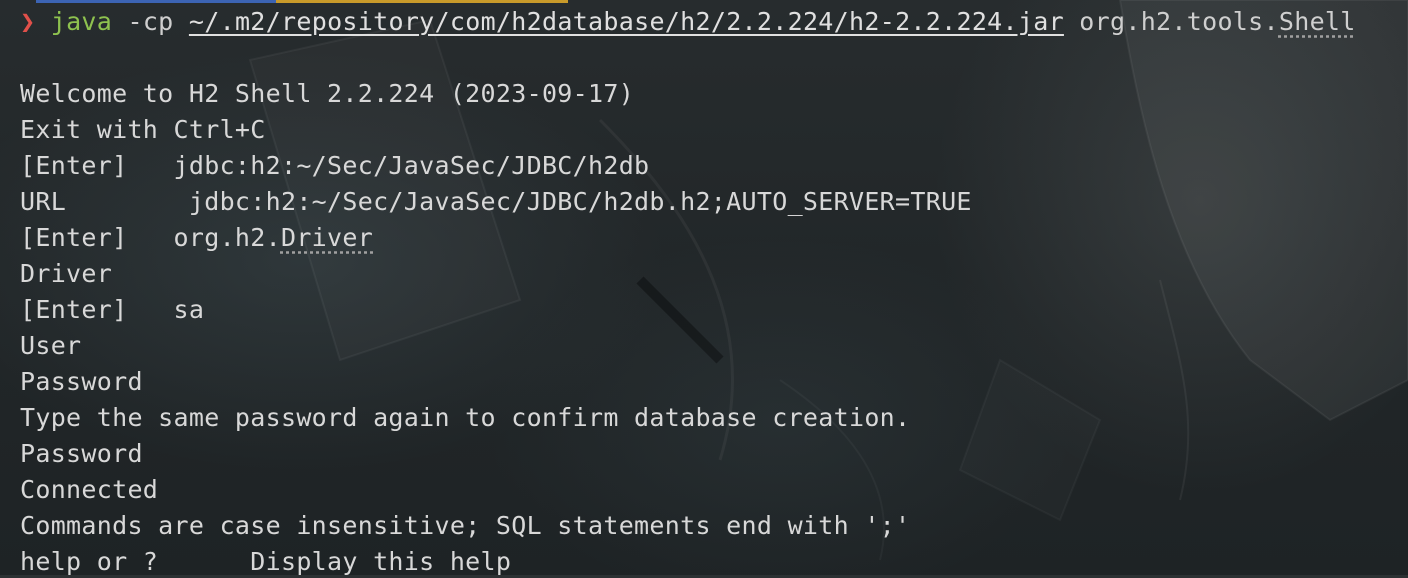 The height and width of the screenshot is (578, 1408). Describe the element at coordinates (143, 129) in the screenshot. I see `exit-hint-line: Exit with Ctrl+C` at that location.